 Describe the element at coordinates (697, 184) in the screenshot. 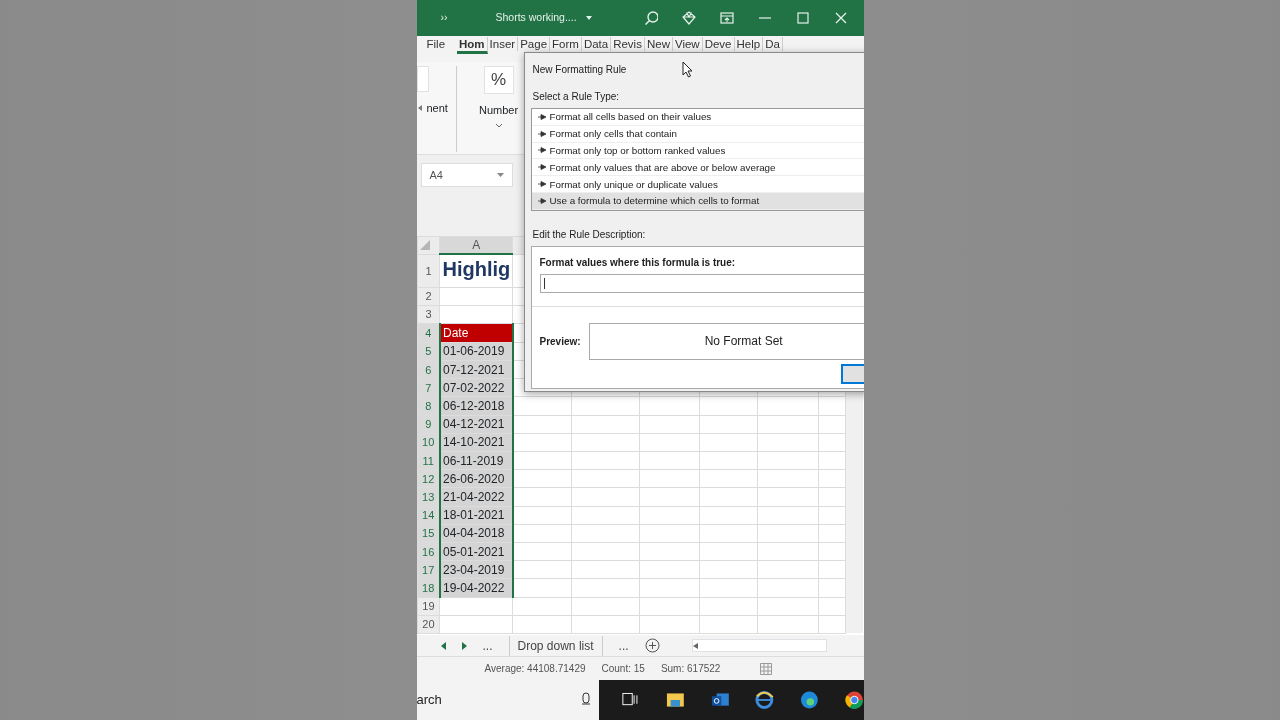

I see `rule-type-item: Format only unique or duplicate values` at that location.